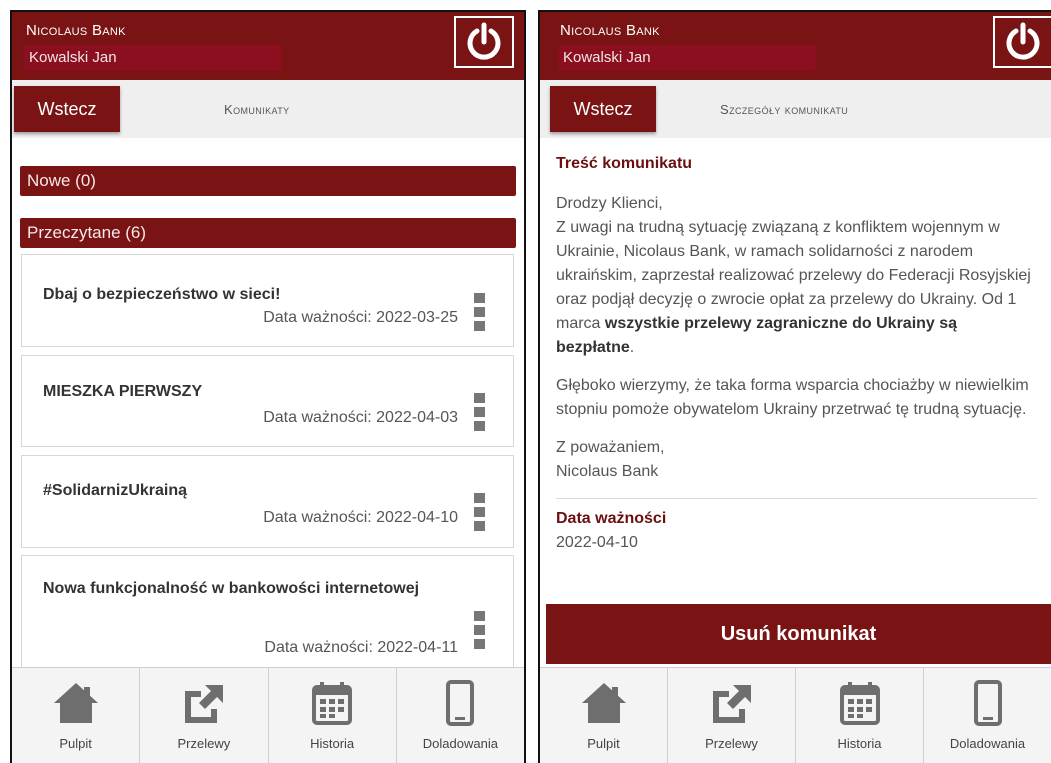 The height and width of the screenshot is (763, 1051). Describe the element at coordinates (798, 634) in the screenshot. I see `delete-message-button: Usuń komunikat` at that location.